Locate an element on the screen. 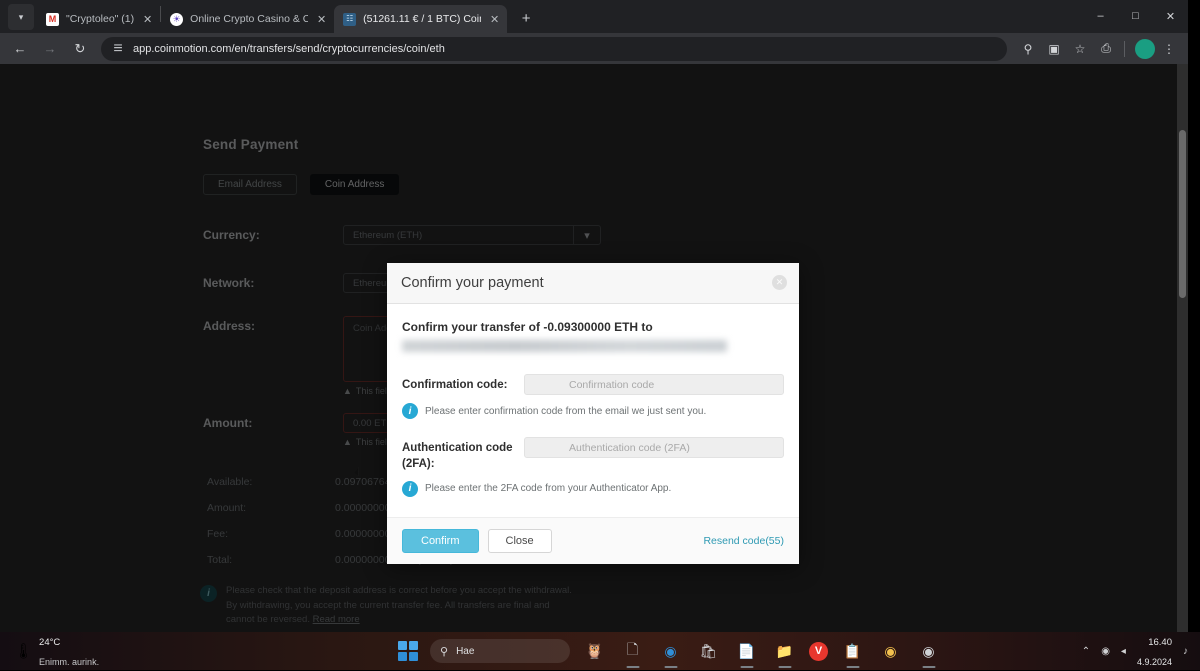 This screenshot has width=1200, height=671. system-tray: ⌃ ◉ ◂ 16.40 4.9.2024 ♪ is located at coordinates (1135, 651).